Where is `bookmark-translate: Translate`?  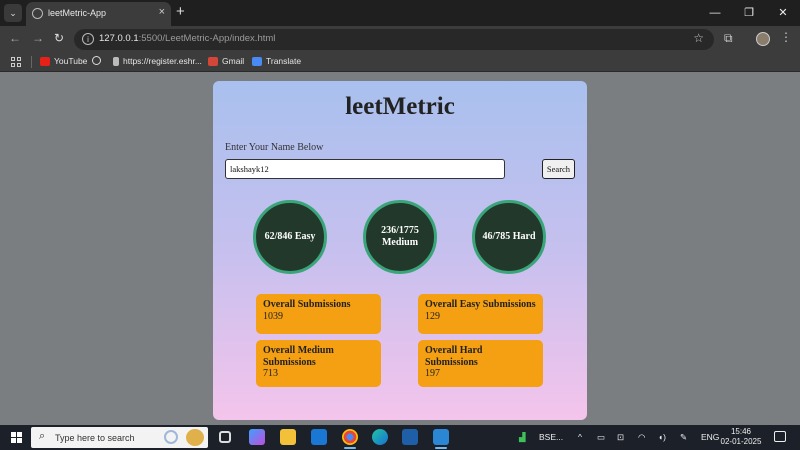 bookmark-translate: Translate is located at coordinates (276, 61).